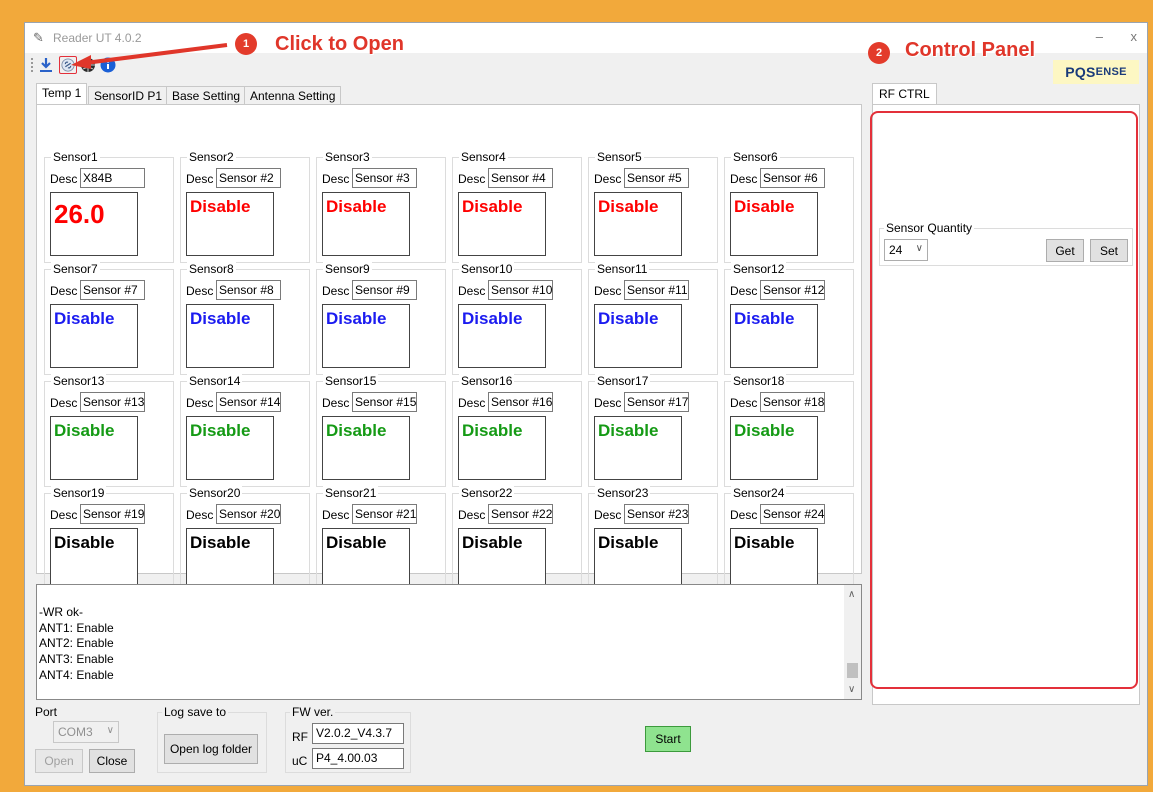  What do you see at coordinates (1134, 36) in the screenshot?
I see `close-window-button: x` at bounding box center [1134, 36].